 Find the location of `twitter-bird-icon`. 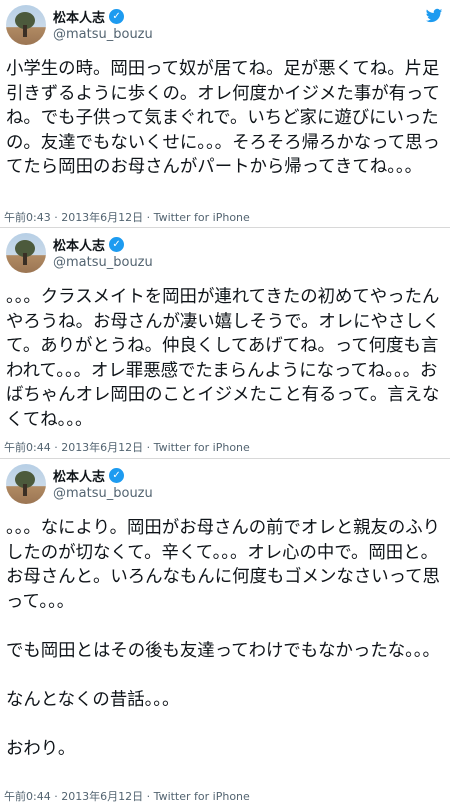

twitter-bird-icon is located at coordinates (434, 16).